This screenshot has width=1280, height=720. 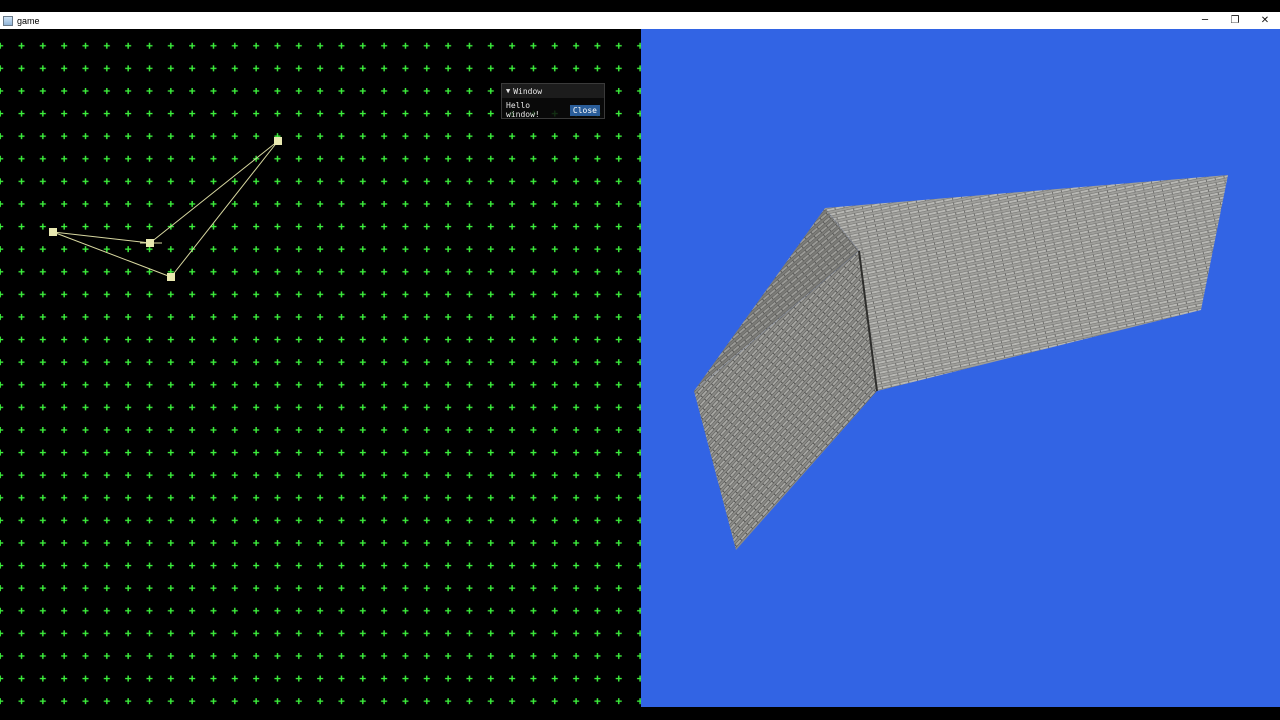 I want to click on imgui-title: Window, so click(x=528, y=91).